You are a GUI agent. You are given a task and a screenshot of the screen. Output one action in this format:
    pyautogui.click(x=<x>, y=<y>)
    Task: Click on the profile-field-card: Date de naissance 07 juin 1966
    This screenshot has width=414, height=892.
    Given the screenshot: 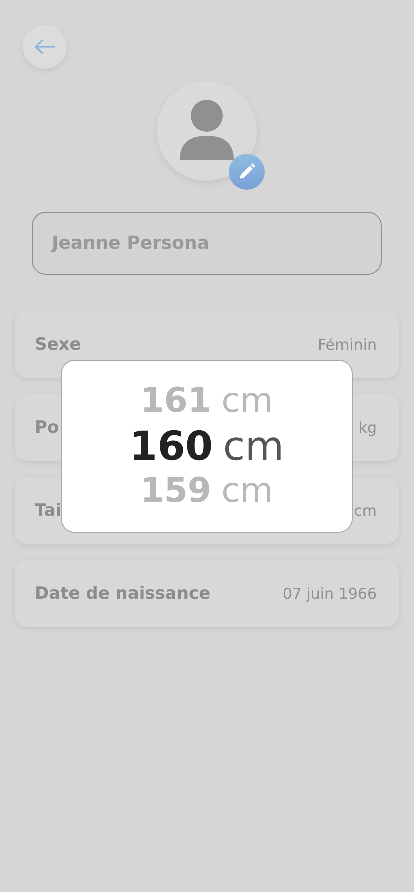 What is the action you would take?
    pyautogui.click(x=207, y=593)
    